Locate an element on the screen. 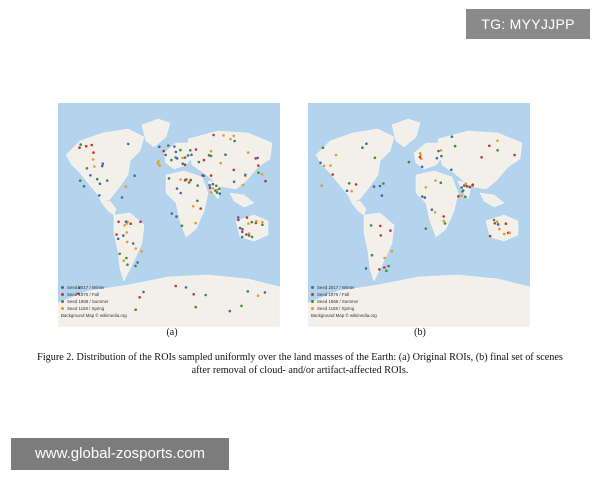 The height and width of the screenshot is (480, 600). watermark-website: www.global-zosports.com is located at coordinates (120, 454).